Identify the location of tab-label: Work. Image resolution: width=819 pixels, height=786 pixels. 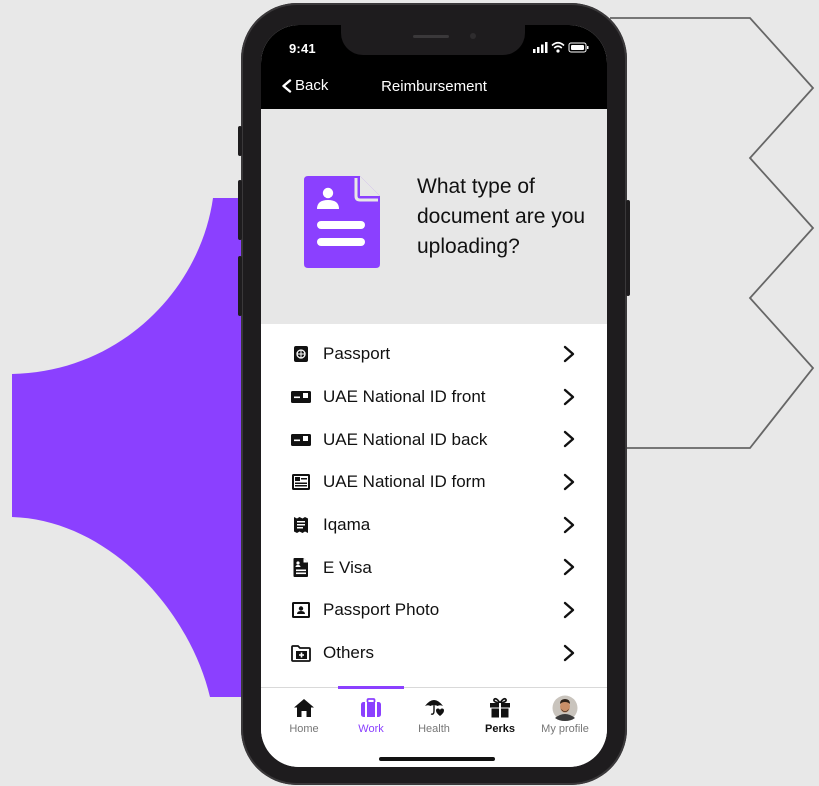
(371, 729).